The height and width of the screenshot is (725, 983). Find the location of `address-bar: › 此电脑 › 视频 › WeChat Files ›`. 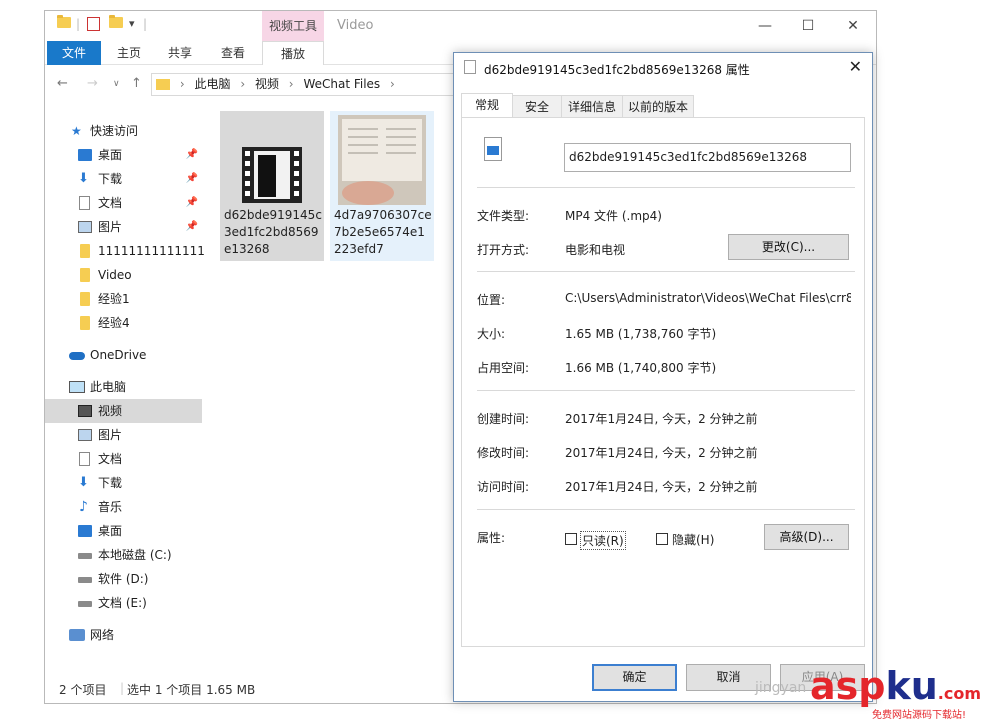

address-bar: › 此电脑 › 视频 › WeChat Files › is located at coordinates (306, 84).